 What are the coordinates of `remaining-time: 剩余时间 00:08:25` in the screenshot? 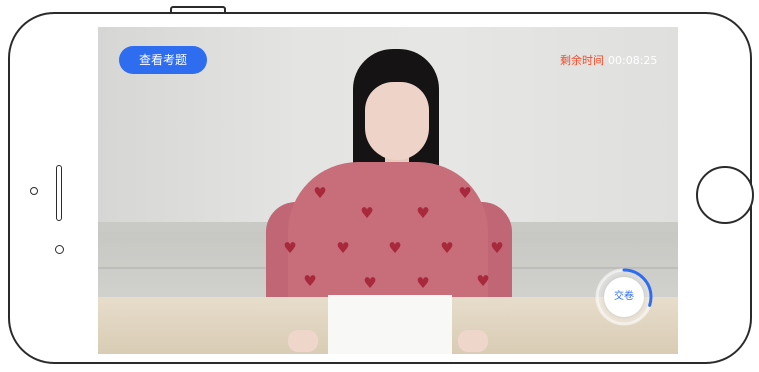 It's located at (608, 61).